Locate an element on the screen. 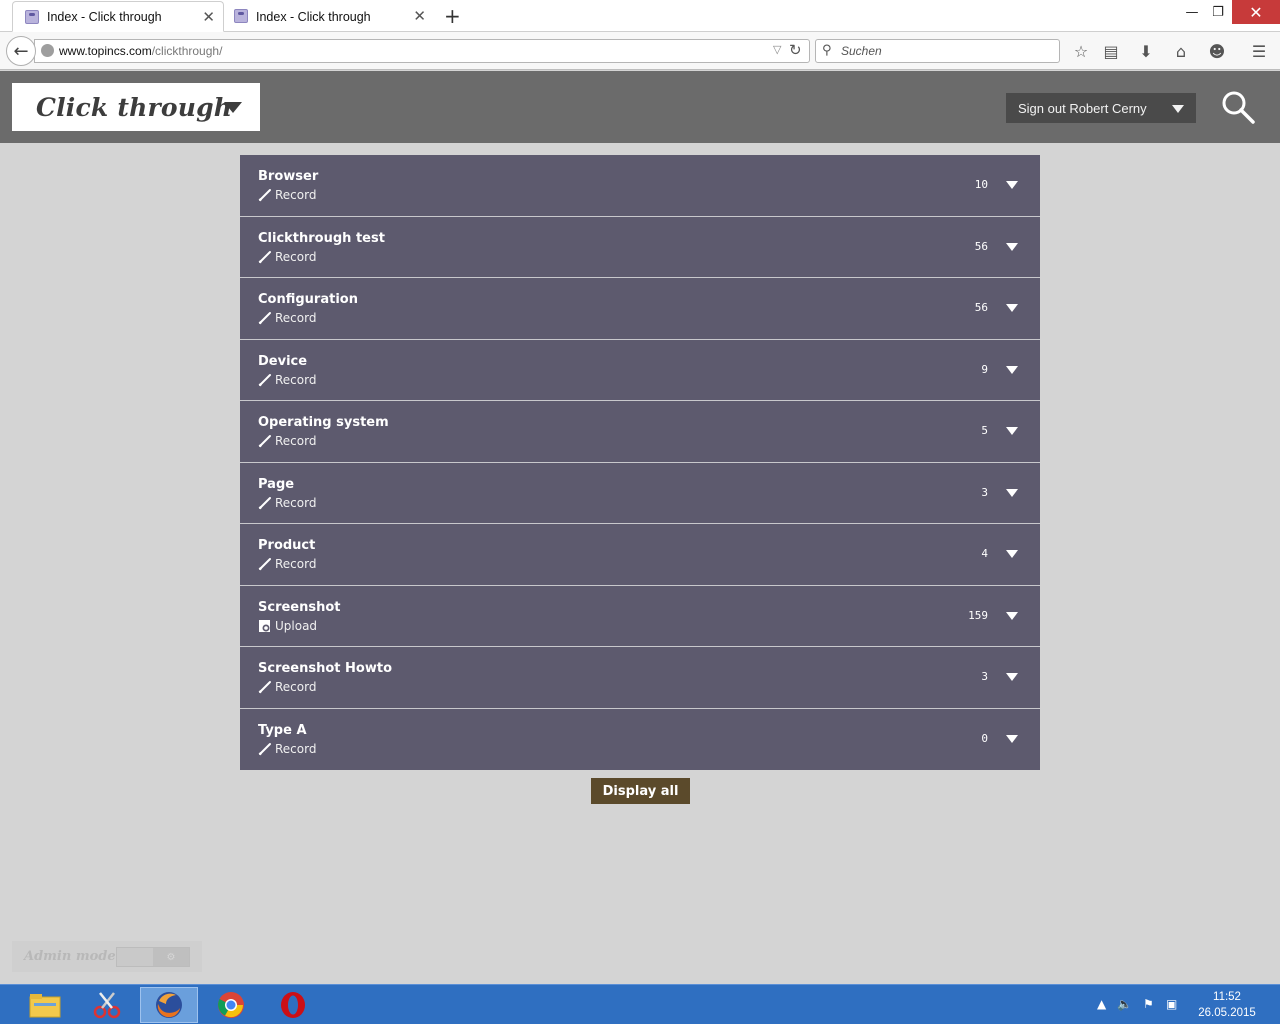  admin-mode-toggle: ⚙ is located at coordinates (153, 957).